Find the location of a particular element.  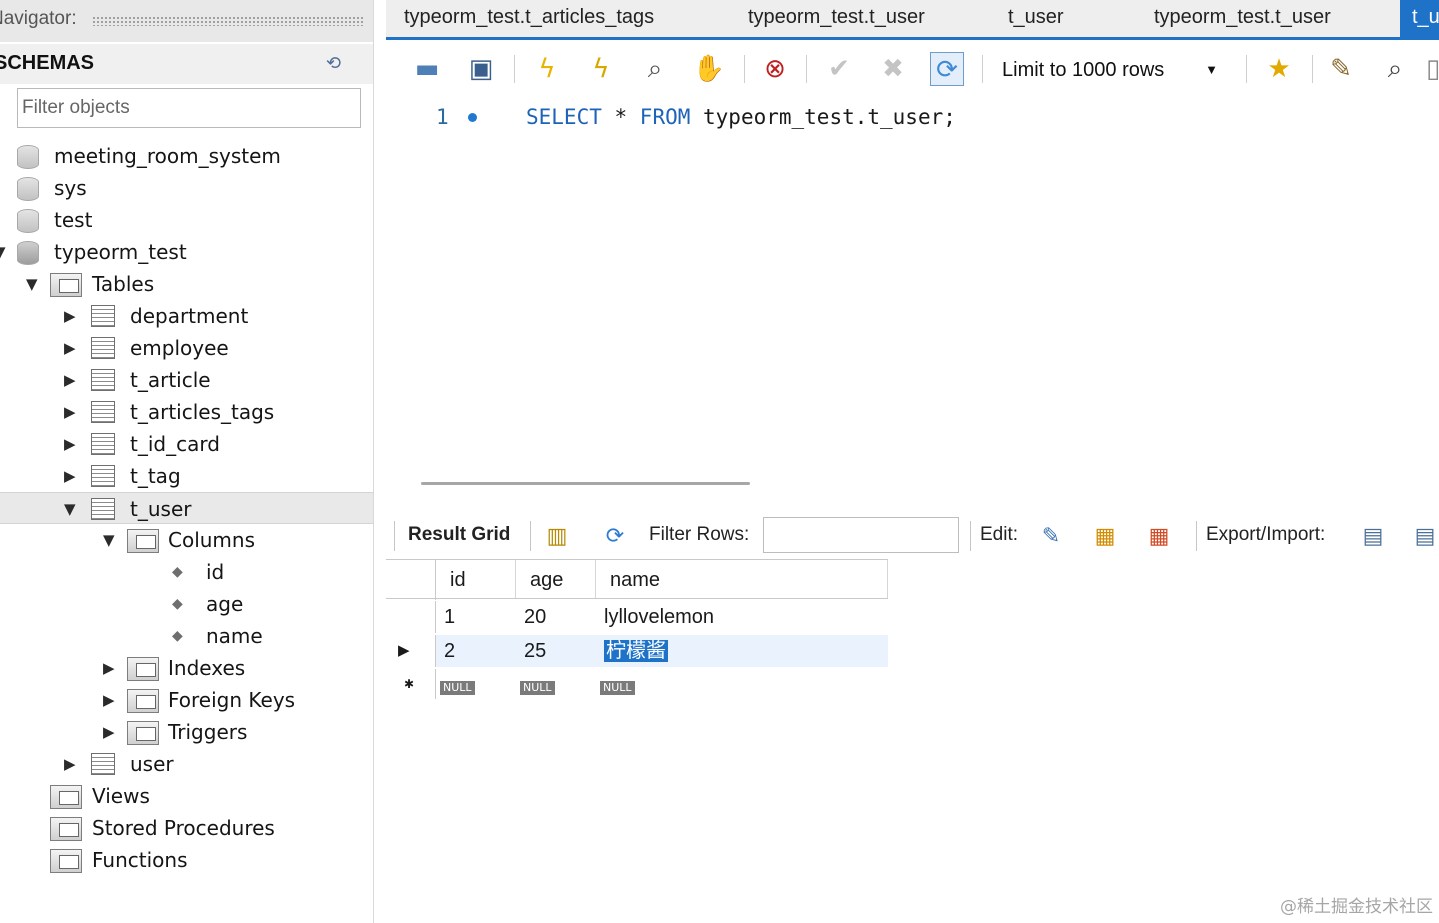

sql-code-line: SELECT * FROM typeorm_test.t_user; is located at coordinates (741, 117).